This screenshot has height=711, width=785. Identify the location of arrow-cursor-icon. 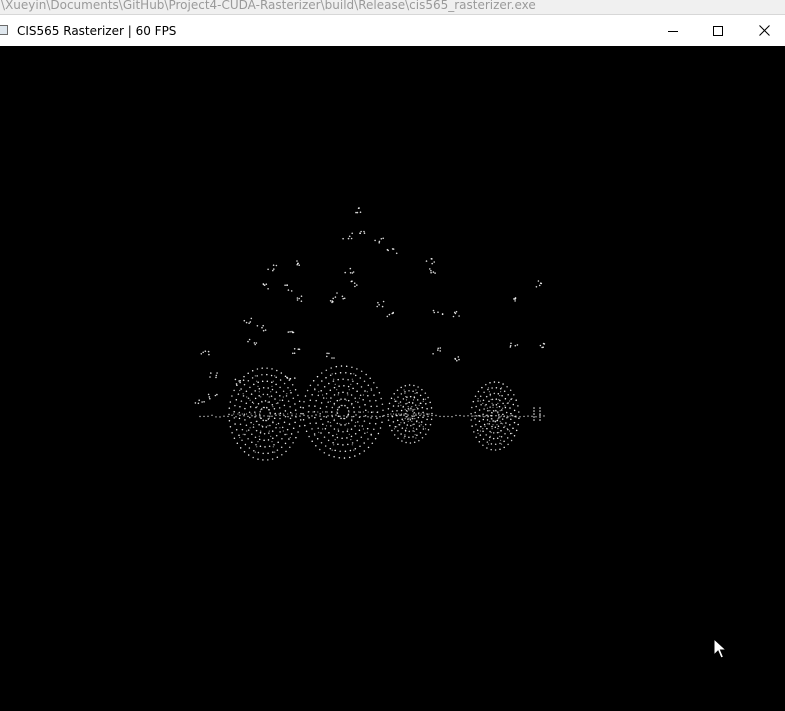
(720, 648).